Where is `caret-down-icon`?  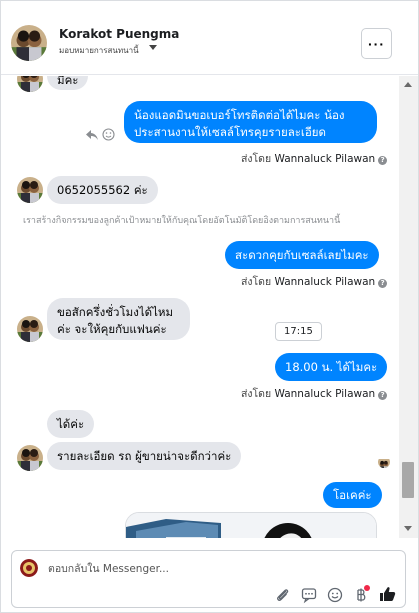 caret-down-icon is located at coordinates (153, 47).